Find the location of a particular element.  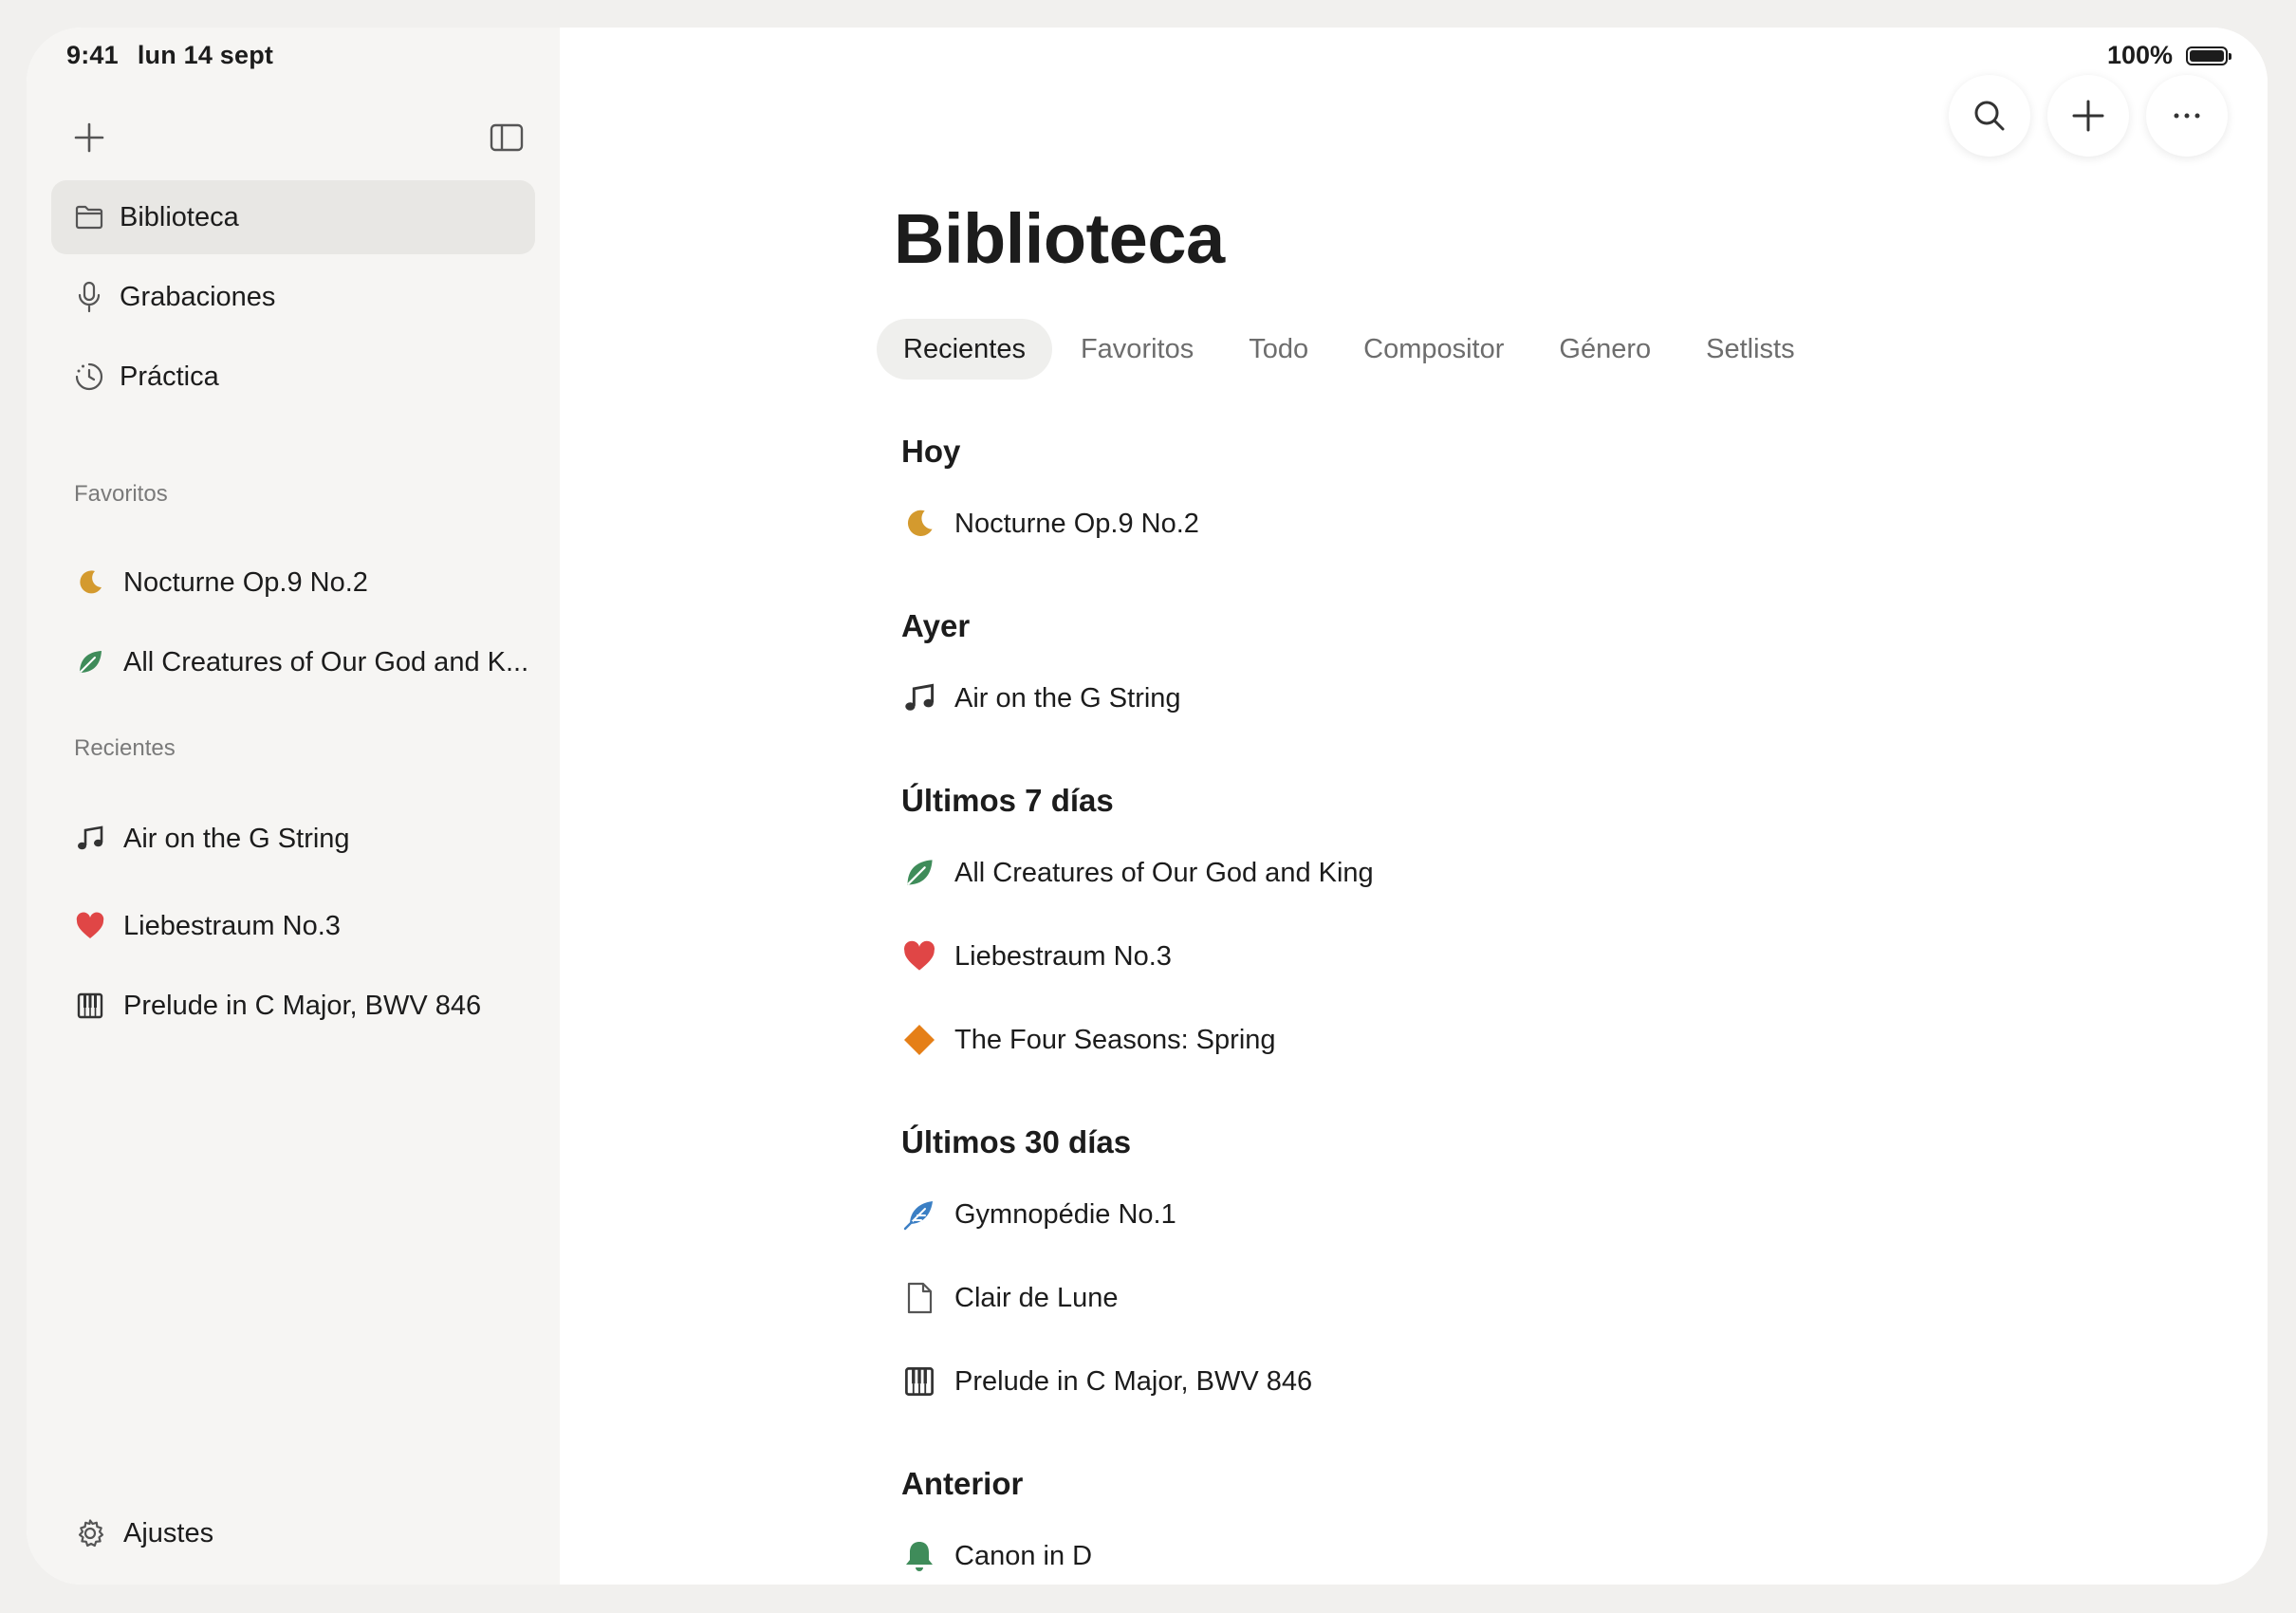

list-item-label: Prelude in C Major, BWV 846 is located at coordinates (1133, 1381).